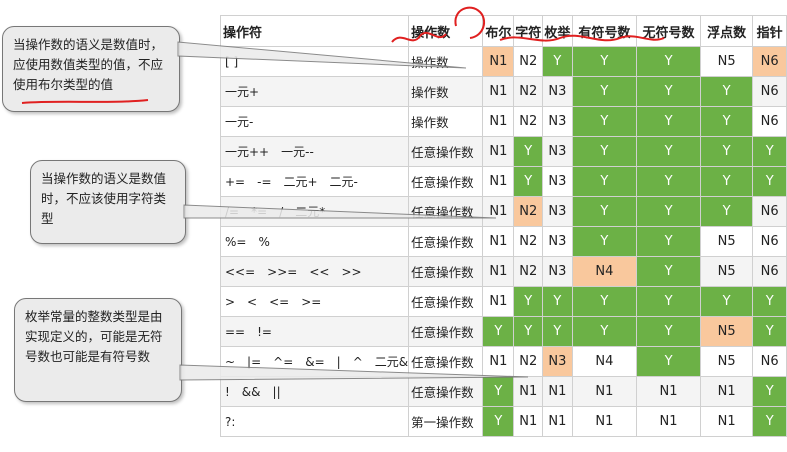 This screenshot has height=452, width=787. I want to click on table-row: <<= >>= << >> 任意操作数 N1 N2 N3 N4 Y N5 N6, so click(503, 271).